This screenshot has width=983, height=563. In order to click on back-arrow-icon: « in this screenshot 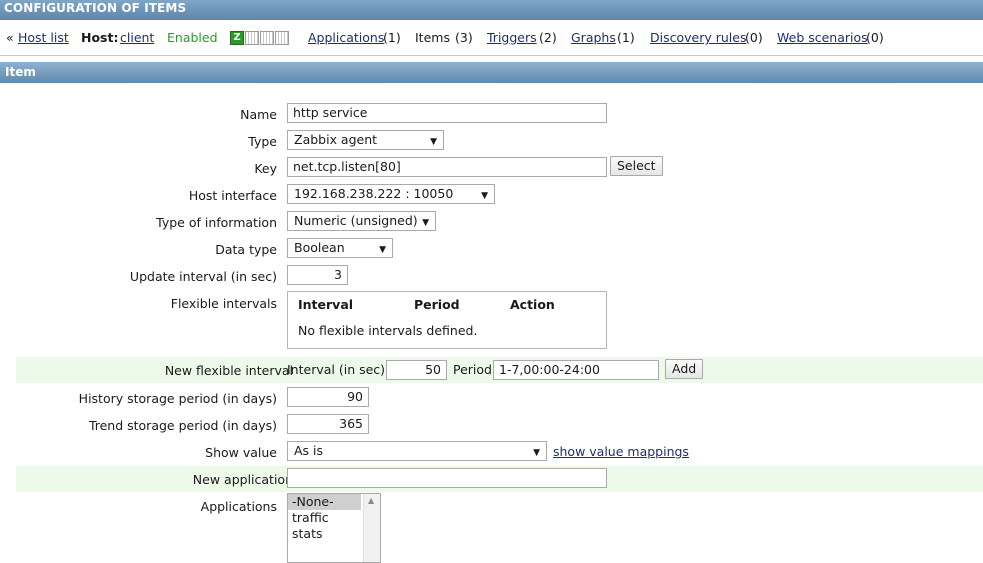, I will do `click(10, 37)`.